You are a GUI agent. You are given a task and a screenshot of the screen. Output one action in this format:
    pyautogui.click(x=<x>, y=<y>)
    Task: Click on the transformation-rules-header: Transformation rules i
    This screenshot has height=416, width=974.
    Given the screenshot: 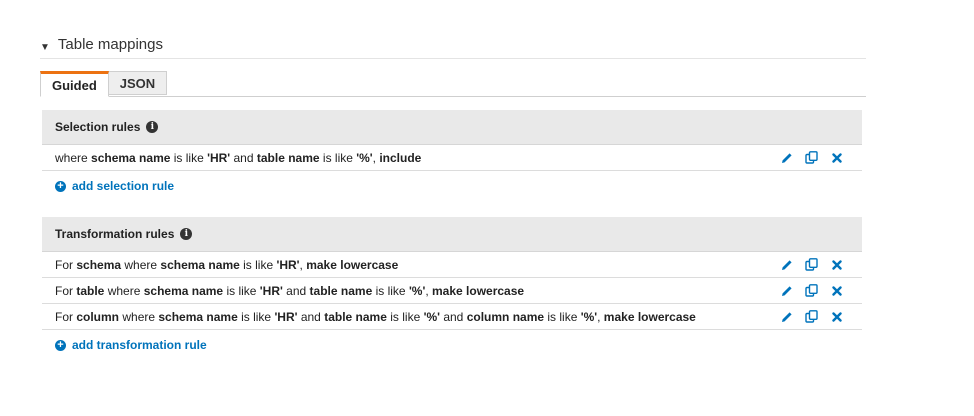 What is the action you would take?
    pyautogui.click(x=452, y=234)
    